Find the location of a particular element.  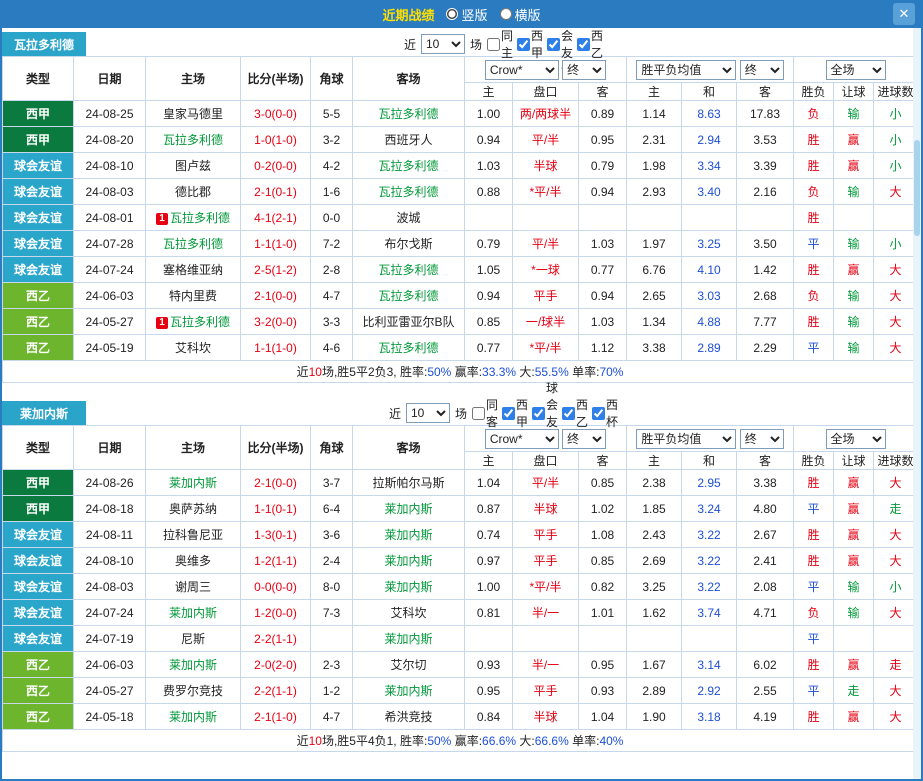

score-cell: 3-2(0-0) is located at coordinates (275, 321).